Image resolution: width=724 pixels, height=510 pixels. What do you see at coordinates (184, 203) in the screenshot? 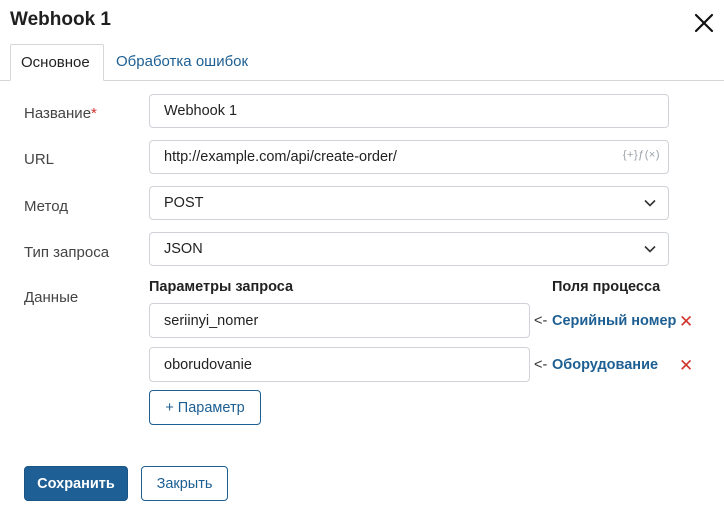
I see `method-value: POST` at bounding box center [184, 203].